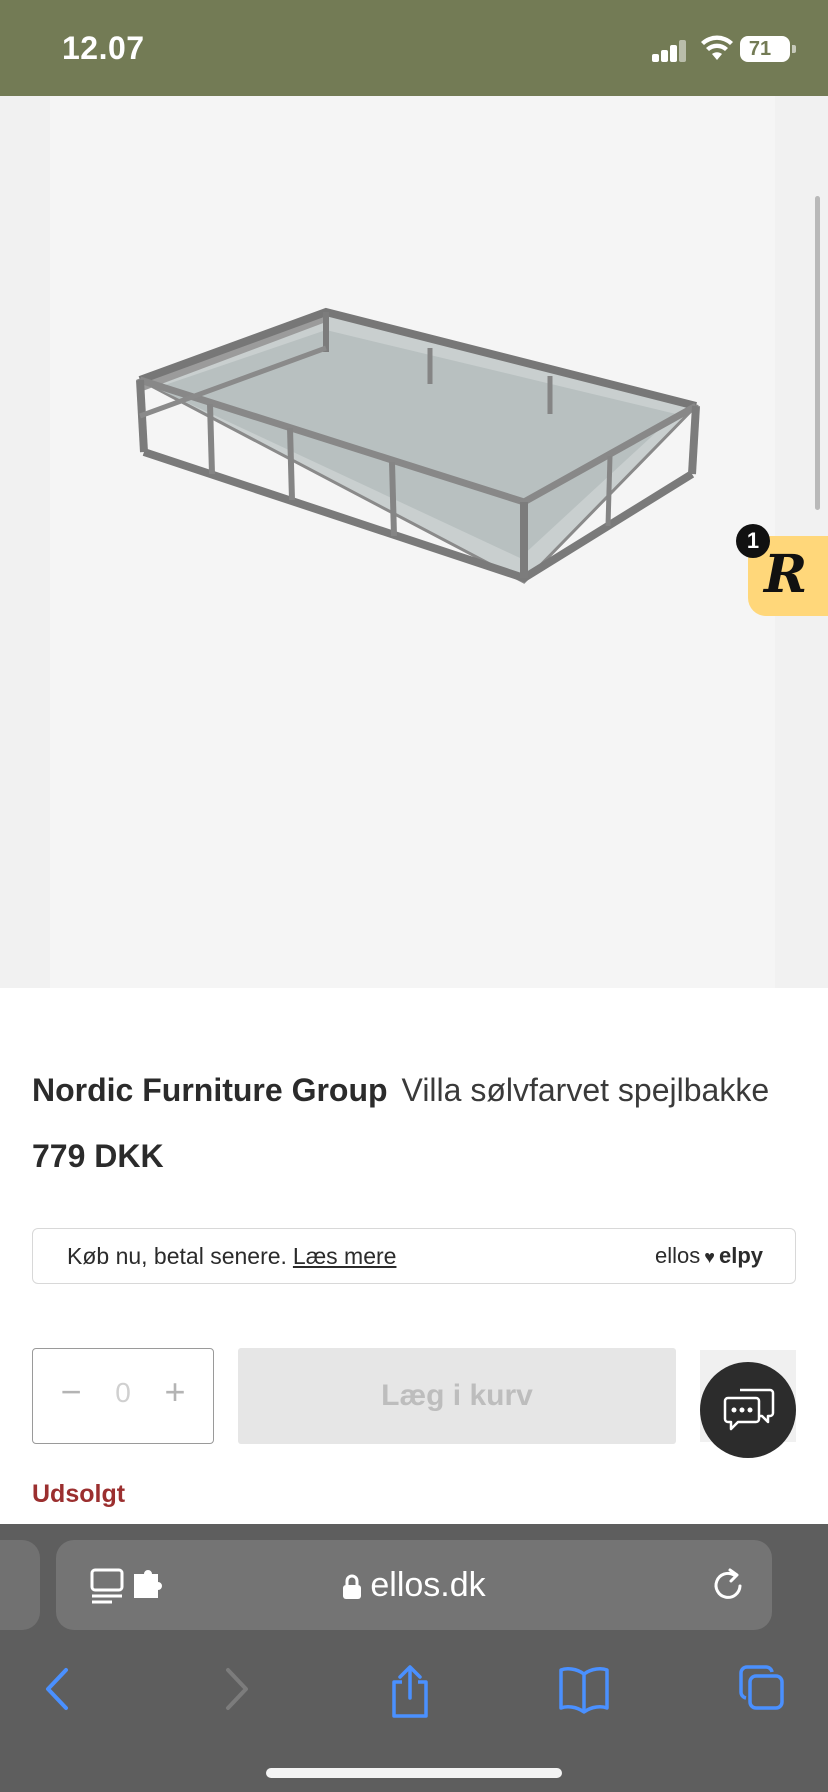  What do you see at coordinates (670, 51) in the screenshot?
I see `signal-icon` at bounding box center [670, 51].